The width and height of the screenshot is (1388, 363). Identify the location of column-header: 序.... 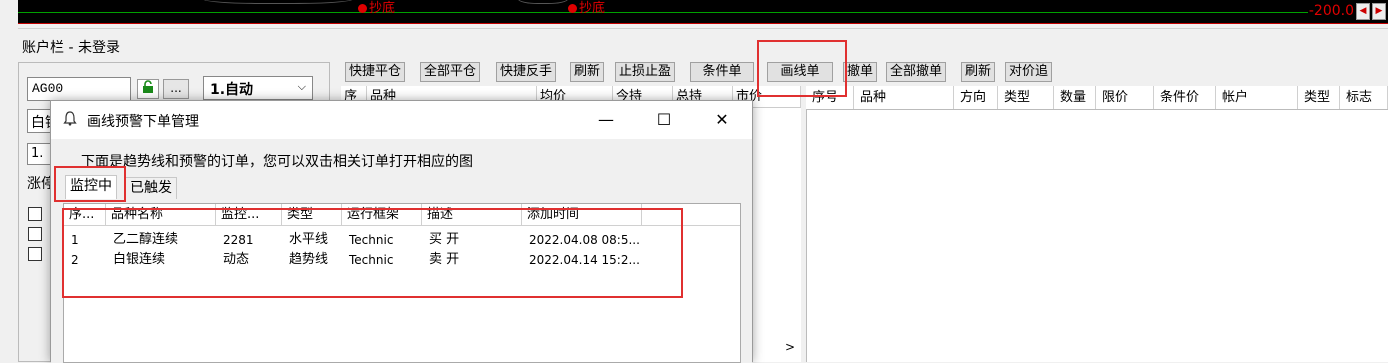
(85, 215).